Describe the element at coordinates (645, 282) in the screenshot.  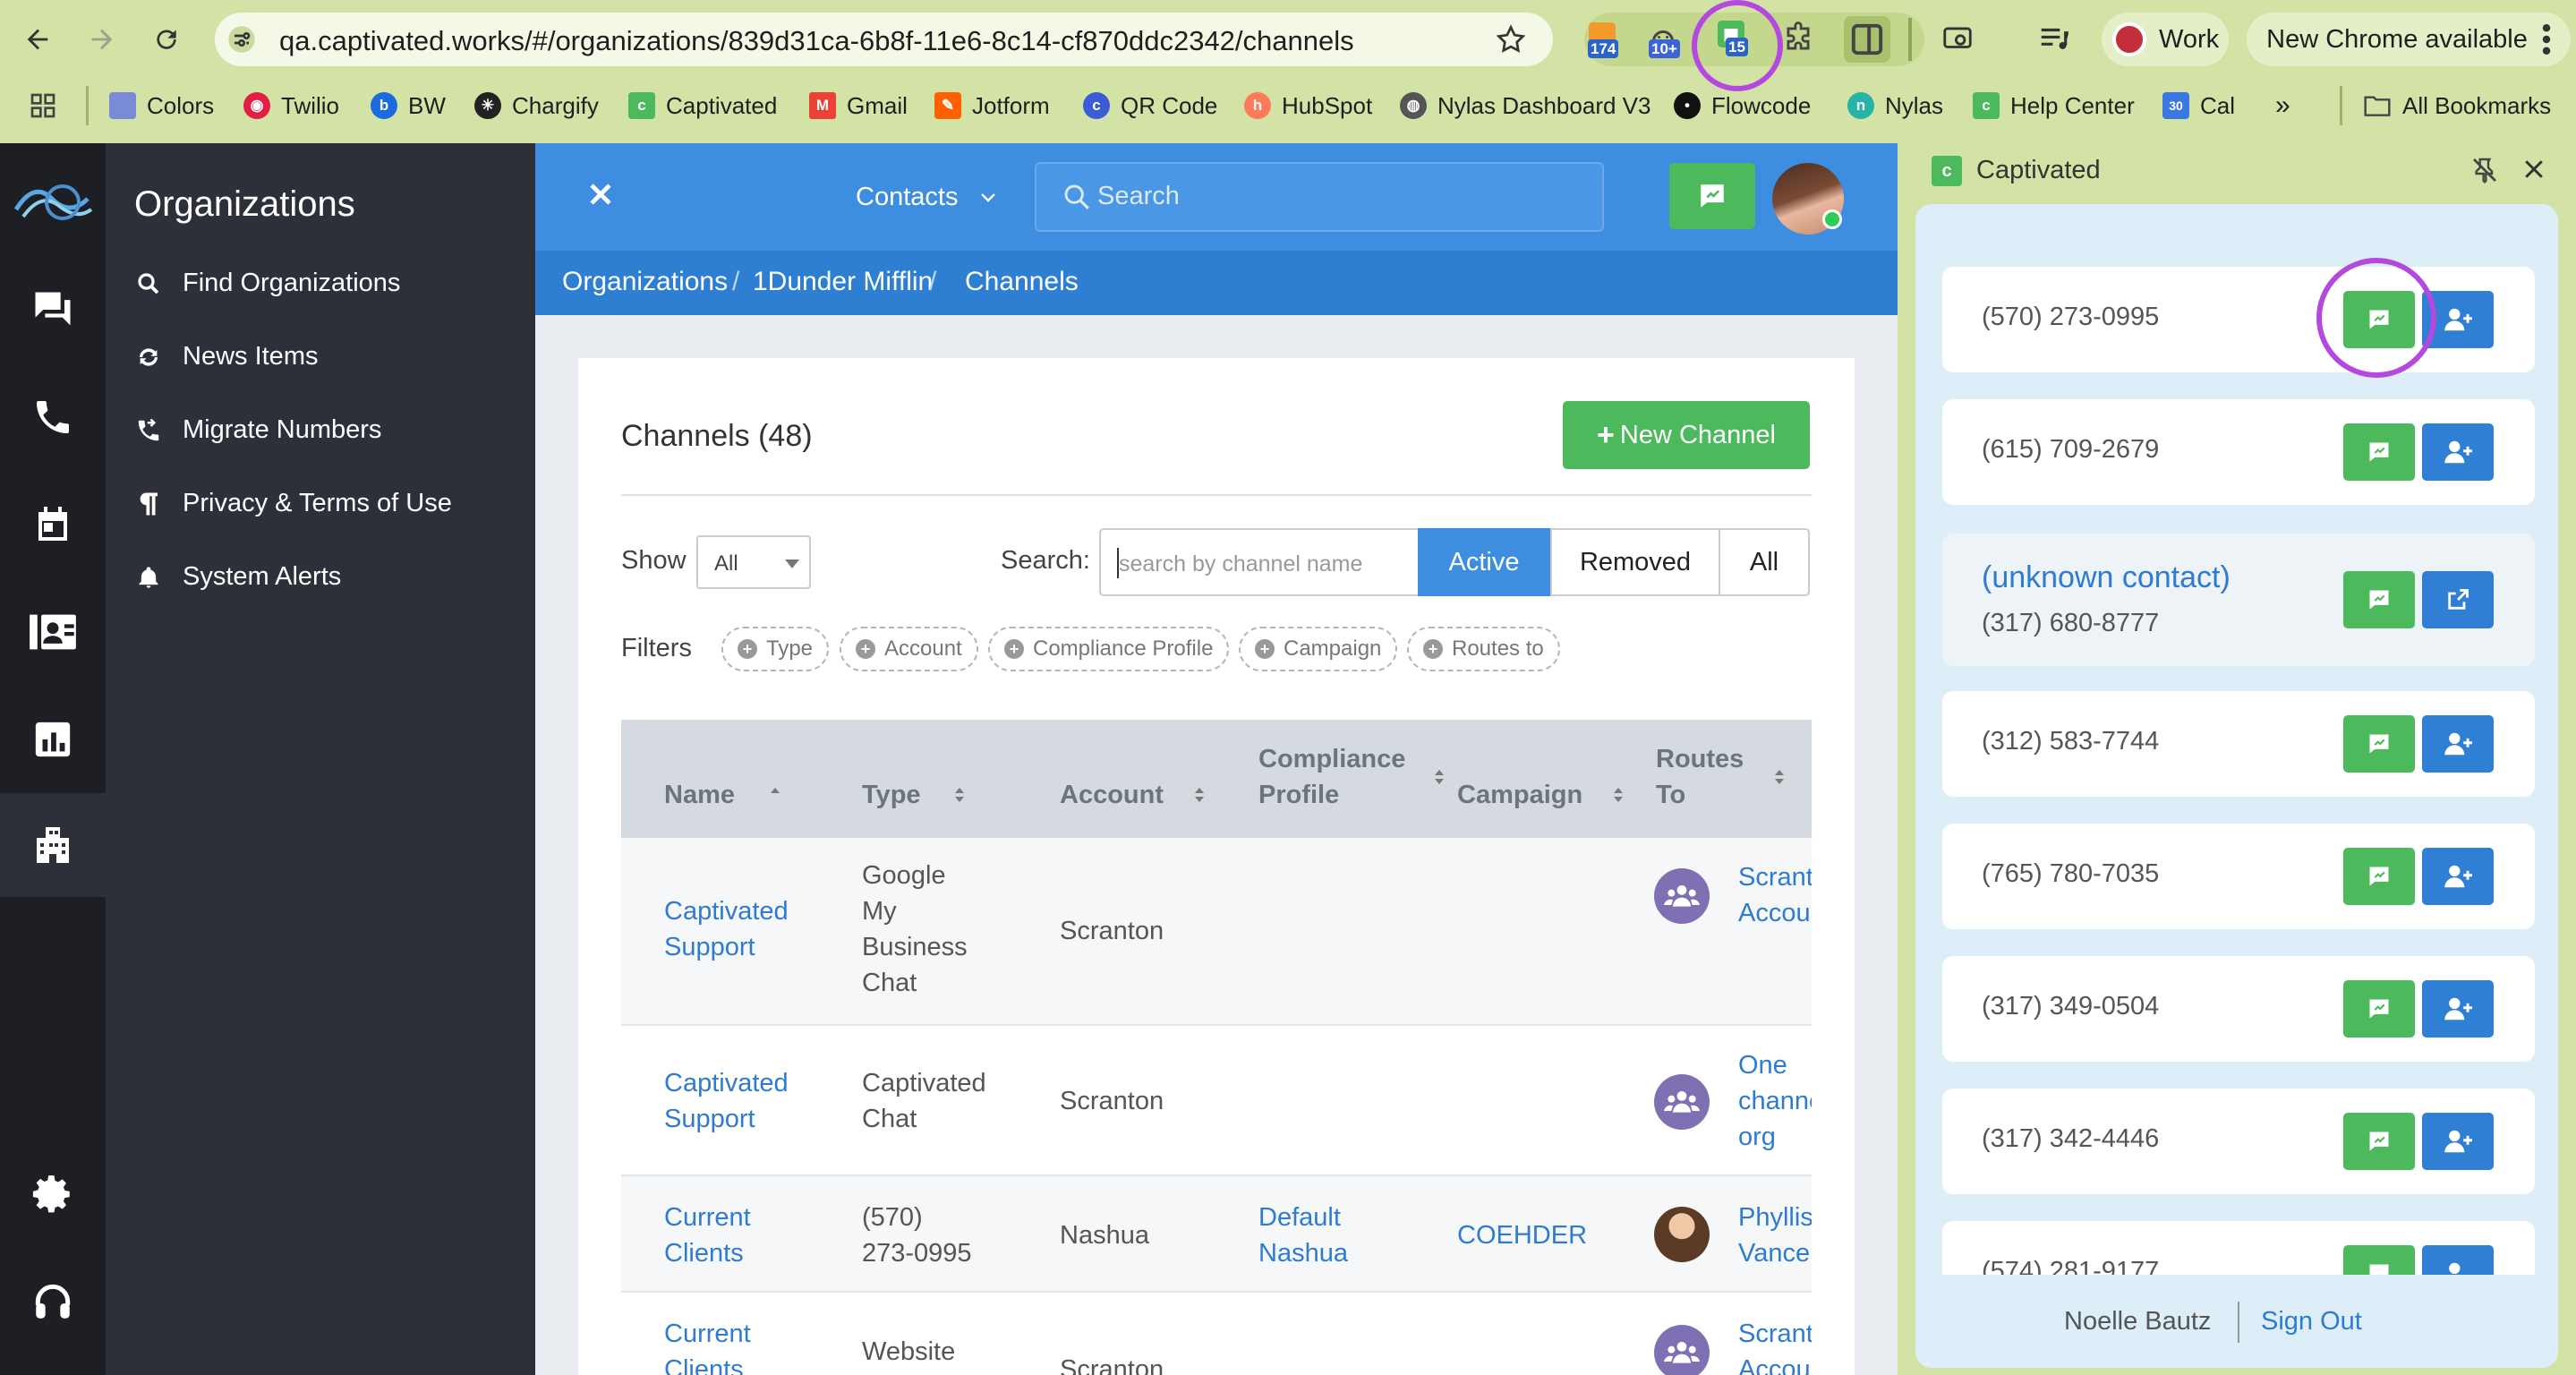
I see `breadcrumb-organizations: Organizations` at that location.